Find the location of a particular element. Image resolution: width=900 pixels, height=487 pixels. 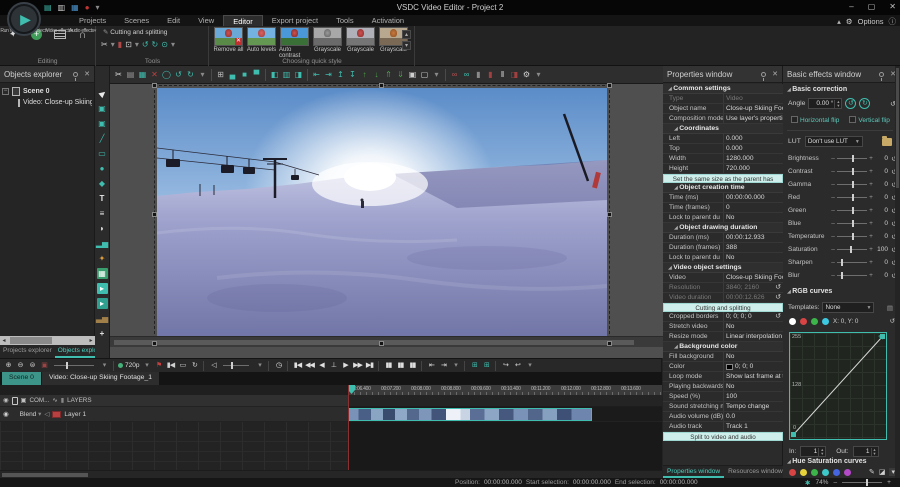

objects-hscrollbar: ◂ ▸ is located at coordinates (47, 340).